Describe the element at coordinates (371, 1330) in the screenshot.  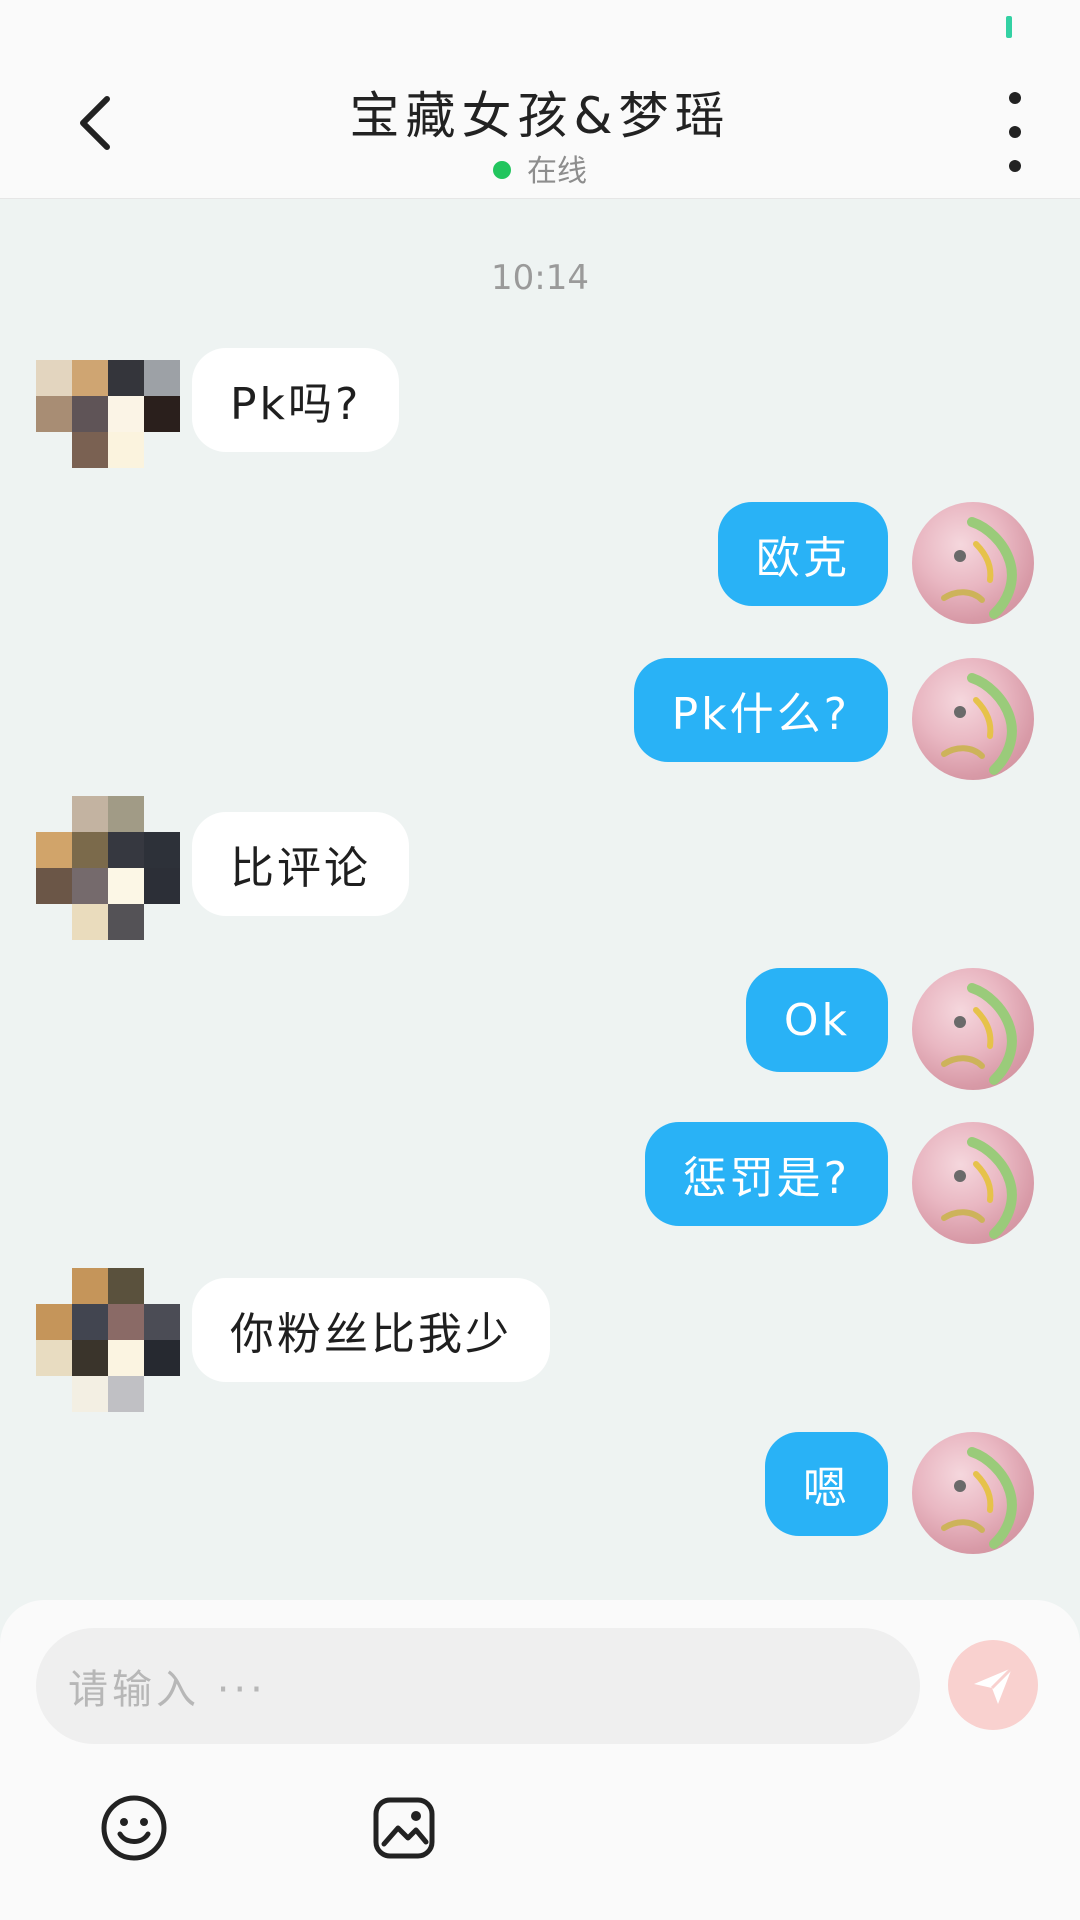
I see `message-bubble-incoming: 你粉丝比我少` at that location.